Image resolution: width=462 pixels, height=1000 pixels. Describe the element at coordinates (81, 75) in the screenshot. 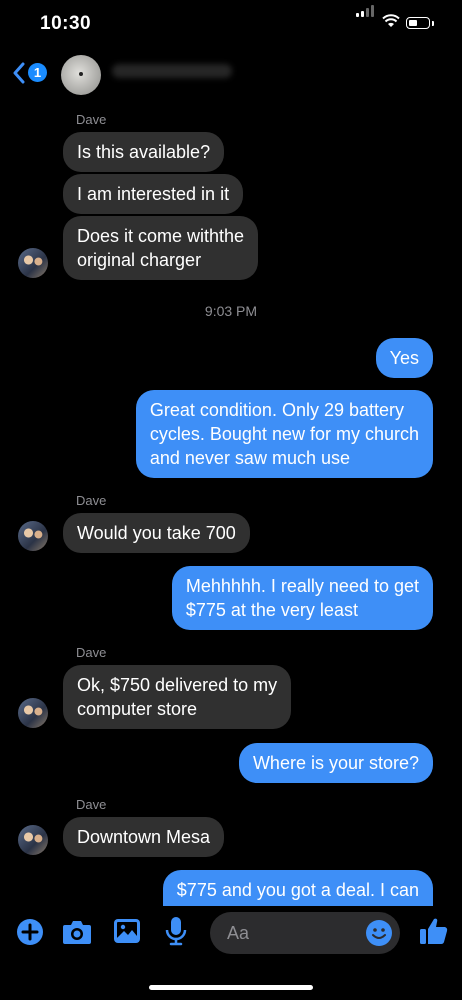

I see `contact-avatar` at that location.